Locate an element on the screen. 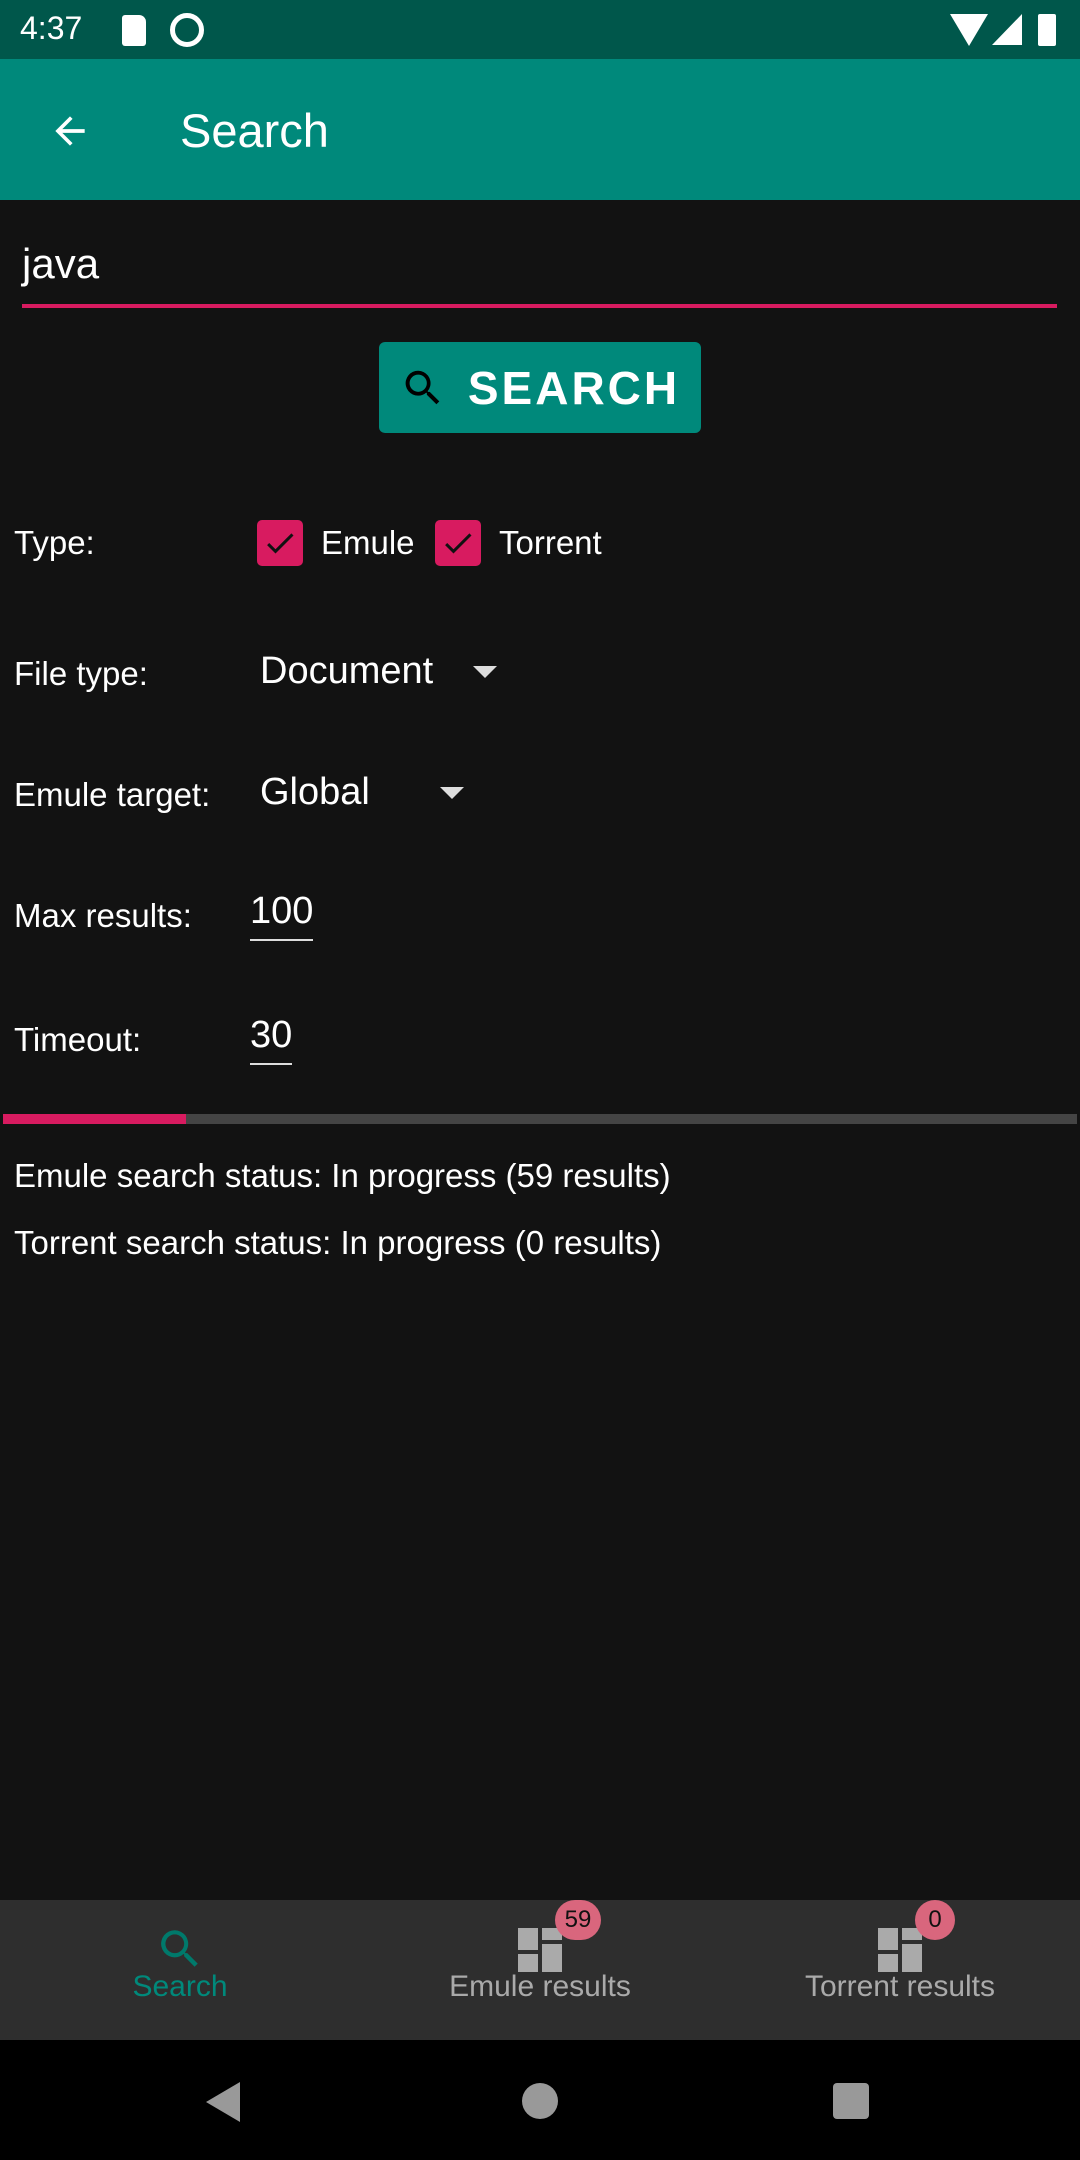 Image resolution: width=1080 pixels, height=2160 pixels. status-bar: 4:37 is located at coordinates (540, 29).